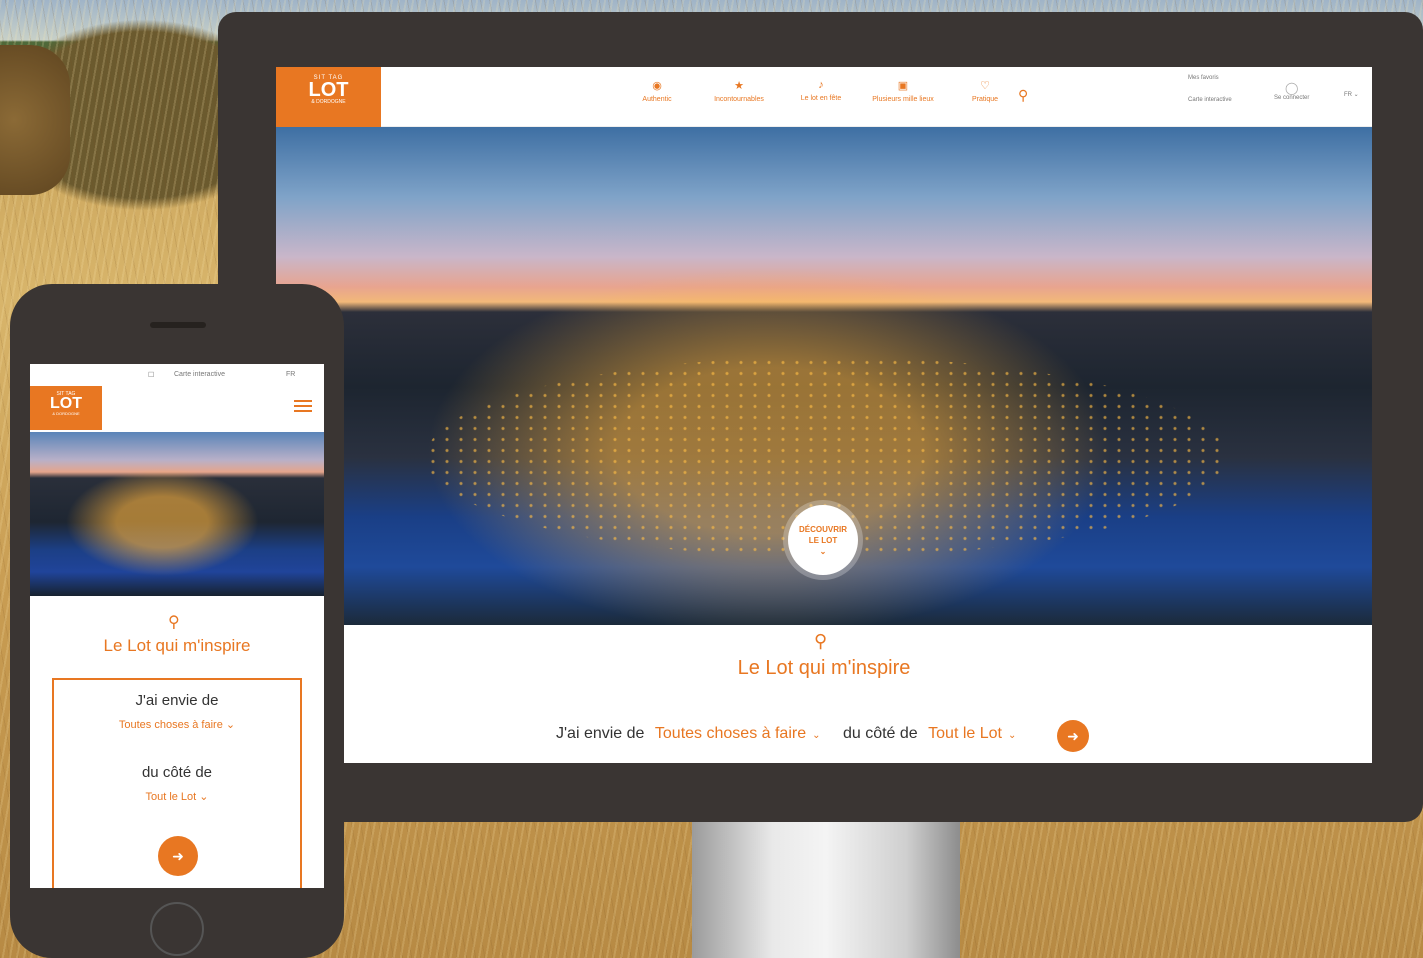 The image size is (1423, 958). I want to click on discover-line1: DÉCOUVRIR, so click(822, 529).